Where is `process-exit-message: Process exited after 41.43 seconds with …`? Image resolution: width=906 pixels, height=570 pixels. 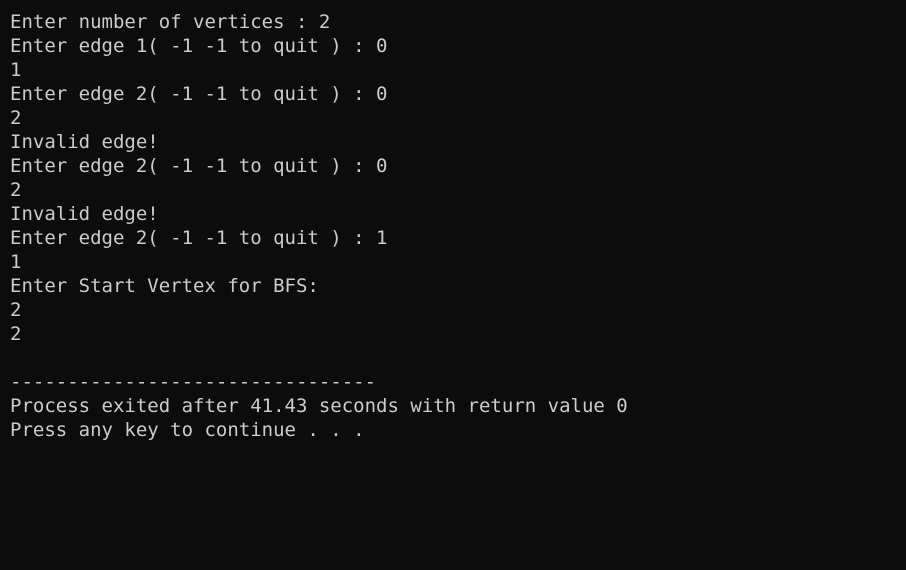
process-exit-message: Process exited after 41.43 seconds with … is located at coordinates (319, 406).